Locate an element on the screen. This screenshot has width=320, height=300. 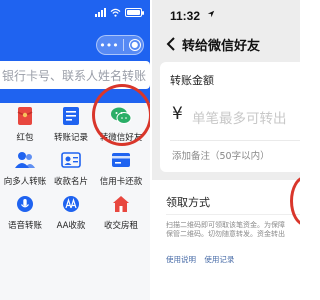
grid-item-voice-transfer: 语音转账 is located at coordinates (25, 212).